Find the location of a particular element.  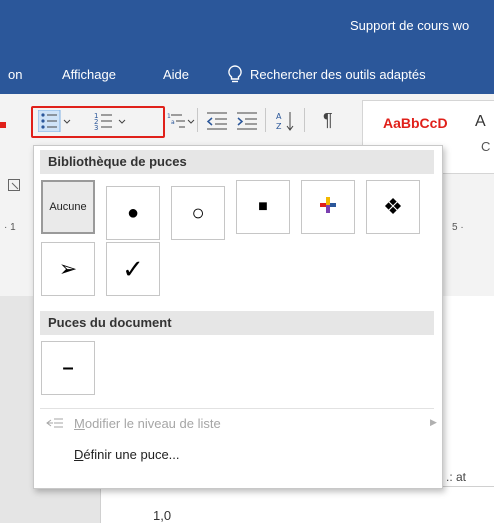

hollow-circle-icon: ○ is located at coordinates (198, 212).